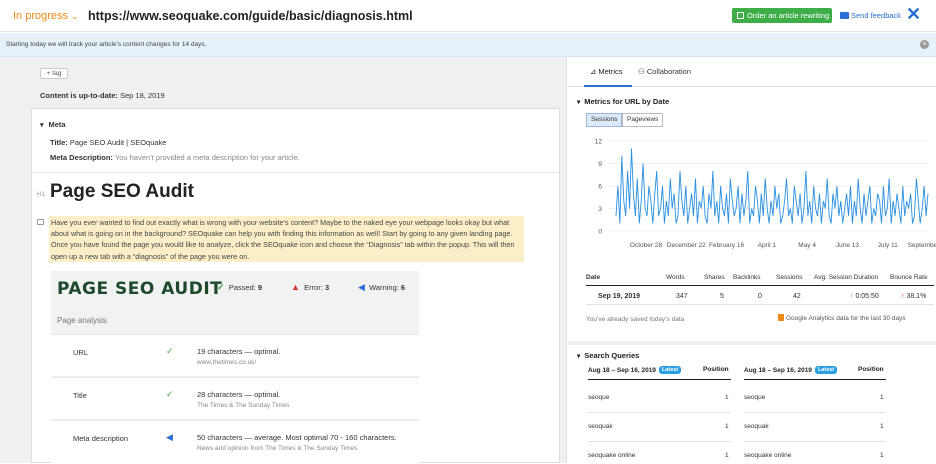 This screenshot has height=464, width=936. I want to click on order-rewriting-button: Order an article rewriting, so click(782, 15).